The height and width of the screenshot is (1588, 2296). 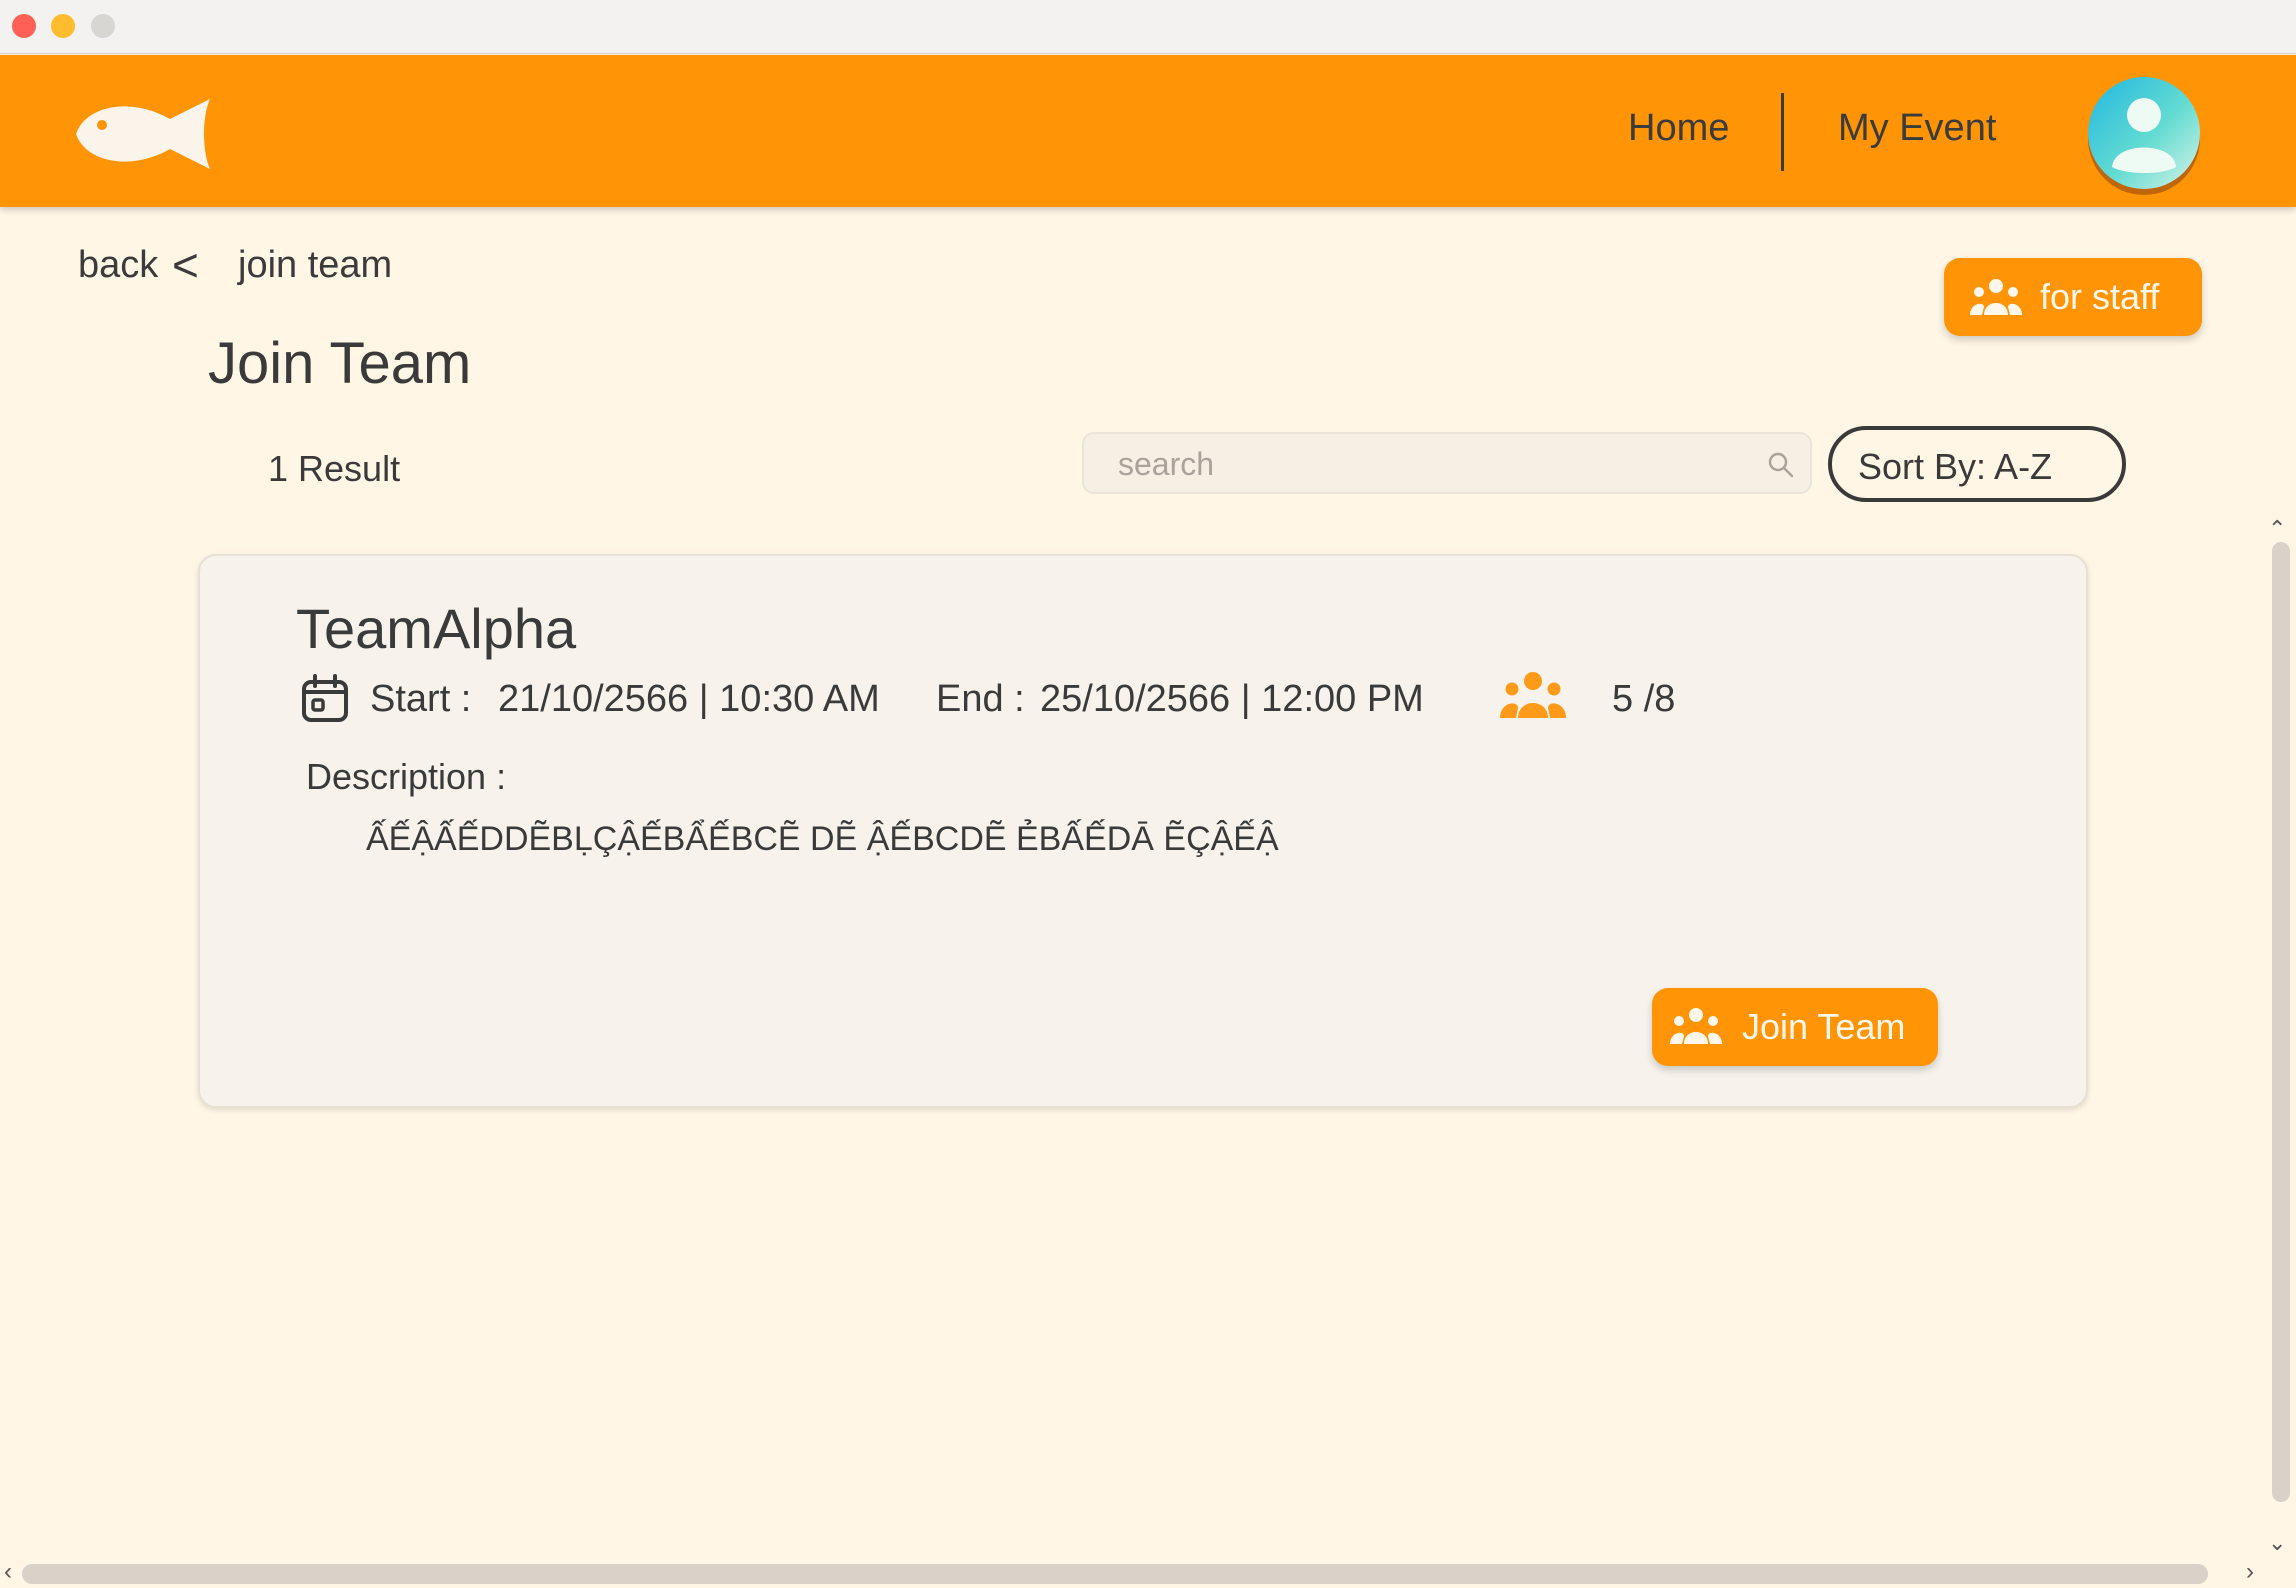 I want to click on horizontal-scrollbar, so click(x=1115, y=1574).